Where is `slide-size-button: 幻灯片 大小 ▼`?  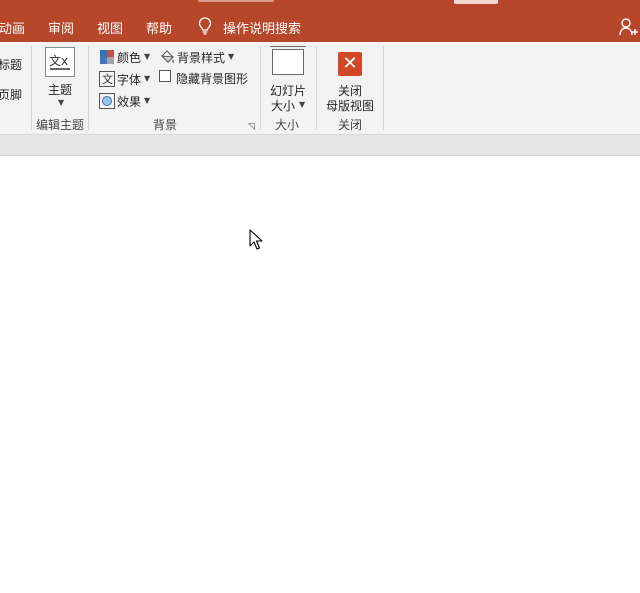
slide-size-button: 幻灯片 大小 ▼ is located at coordinates (289, 79).